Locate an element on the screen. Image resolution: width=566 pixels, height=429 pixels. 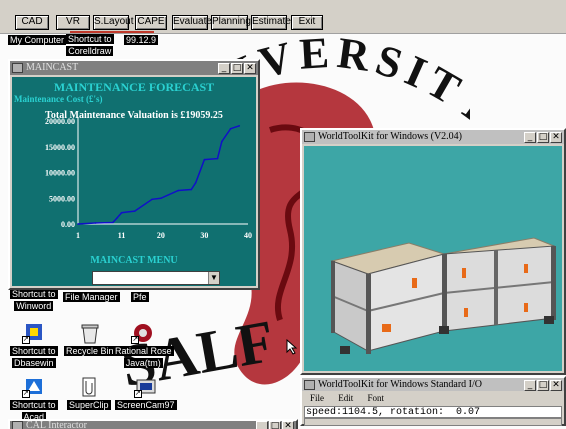
desktop-icon-superclip: SuperClip is located at coordinates (89, 393).